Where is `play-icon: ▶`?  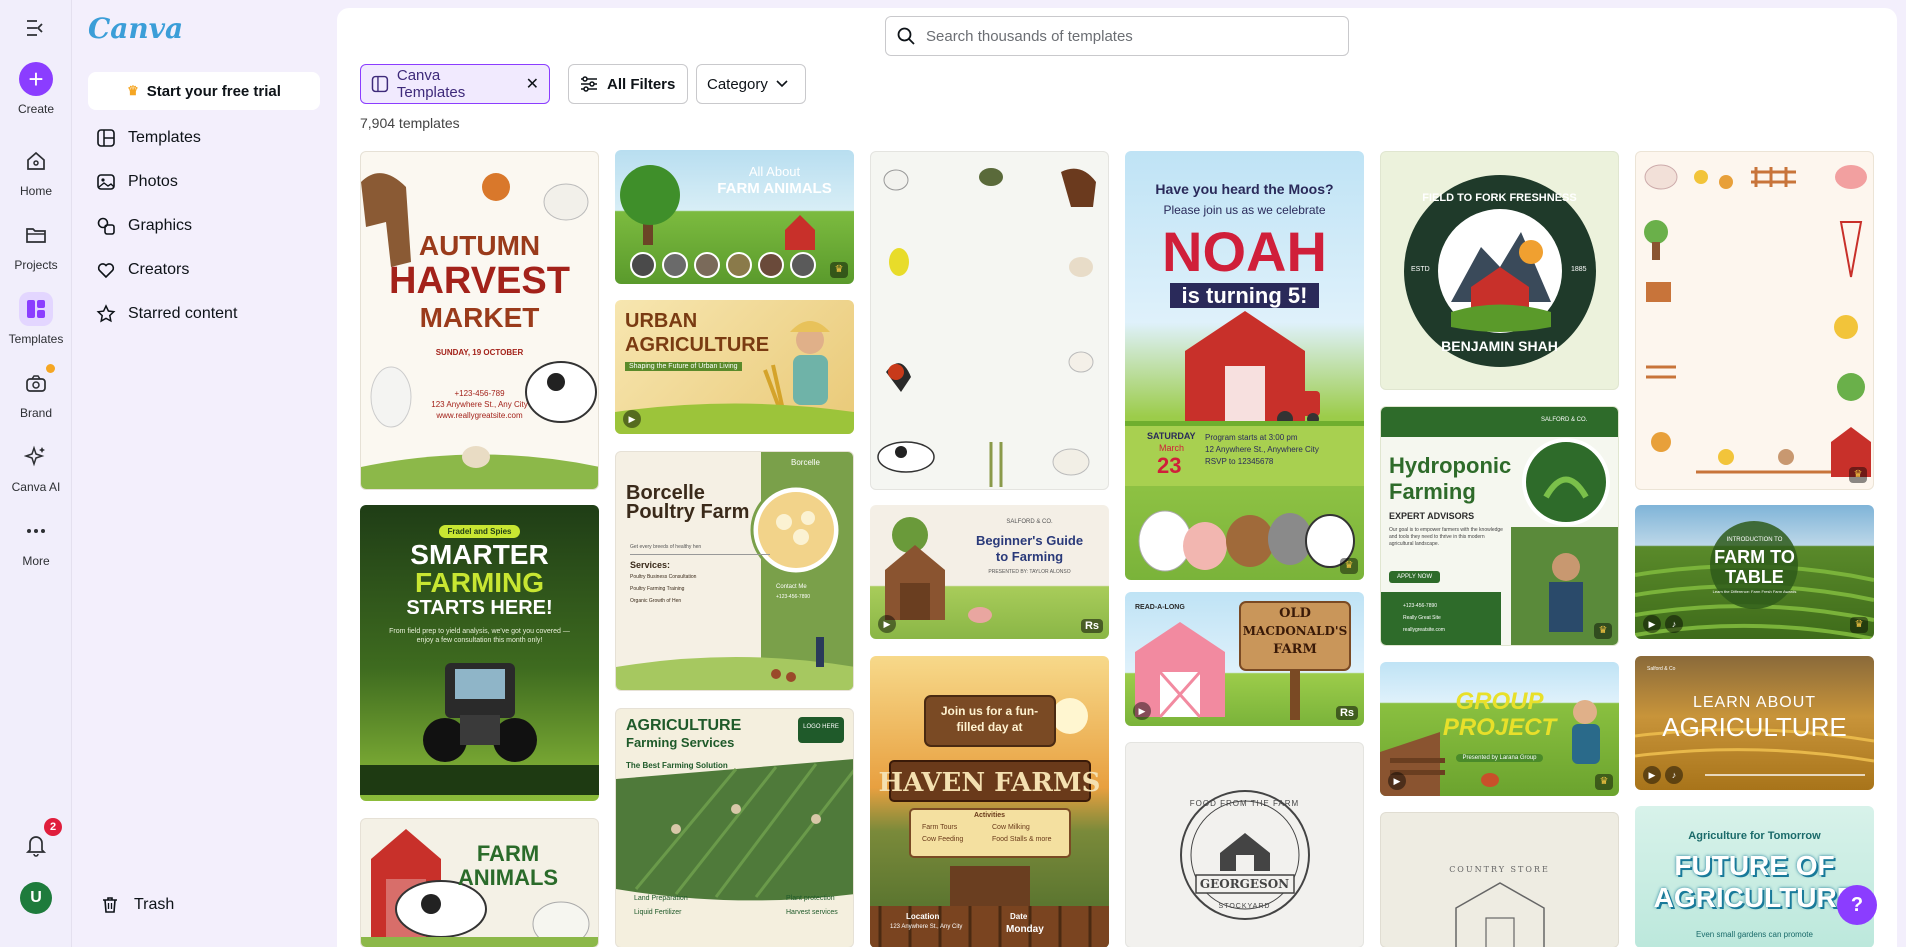 play-icon: ▶ is located at coordinates (1397, 781).